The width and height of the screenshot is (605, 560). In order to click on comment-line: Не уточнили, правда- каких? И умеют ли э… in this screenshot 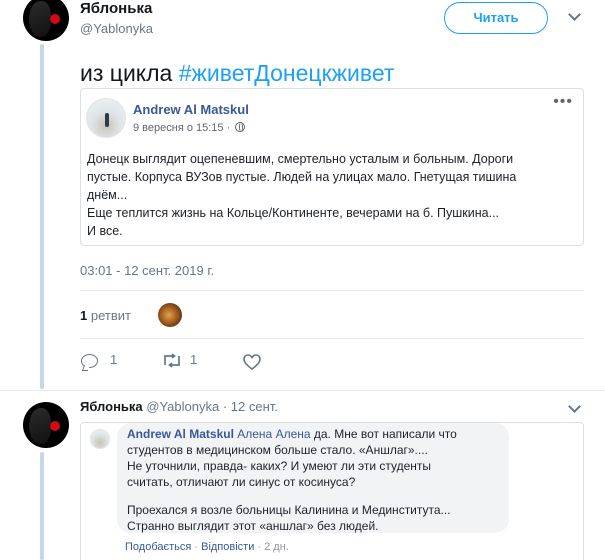, I will do `click(279, 466)`.